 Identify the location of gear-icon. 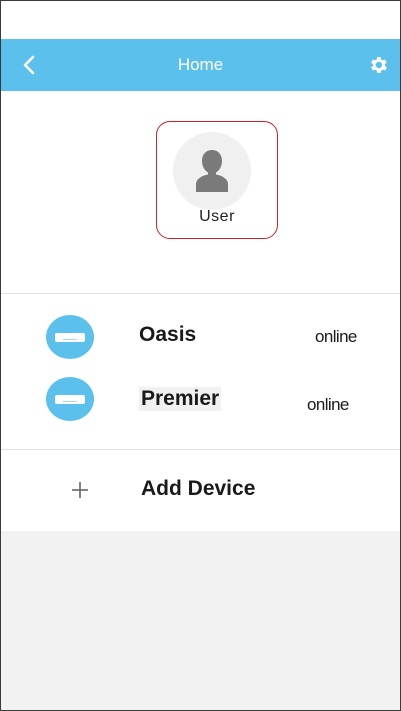
(379, 65).